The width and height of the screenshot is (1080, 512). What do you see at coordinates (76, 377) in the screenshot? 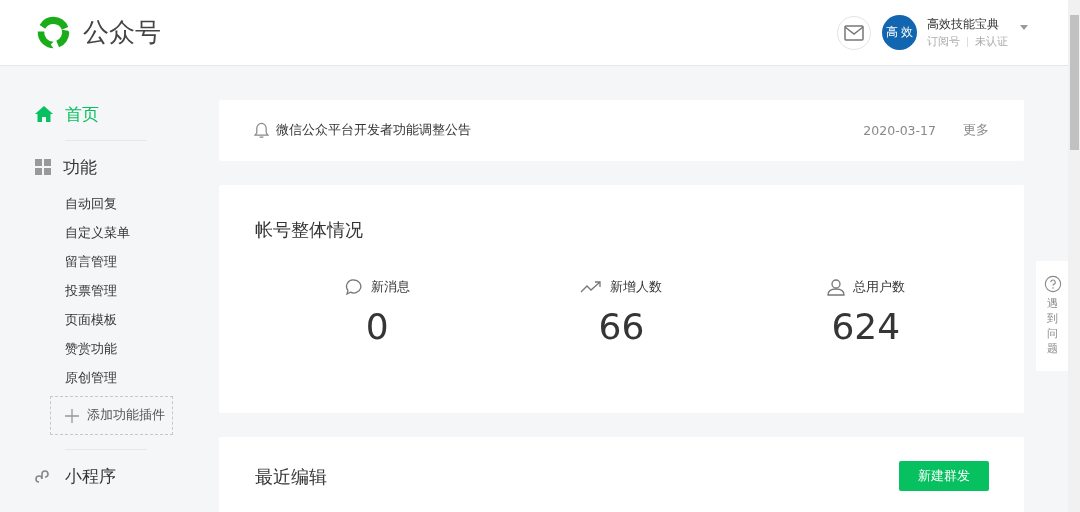
I see `sidebar-item: 原创管理` at bounding box center [76, 377].